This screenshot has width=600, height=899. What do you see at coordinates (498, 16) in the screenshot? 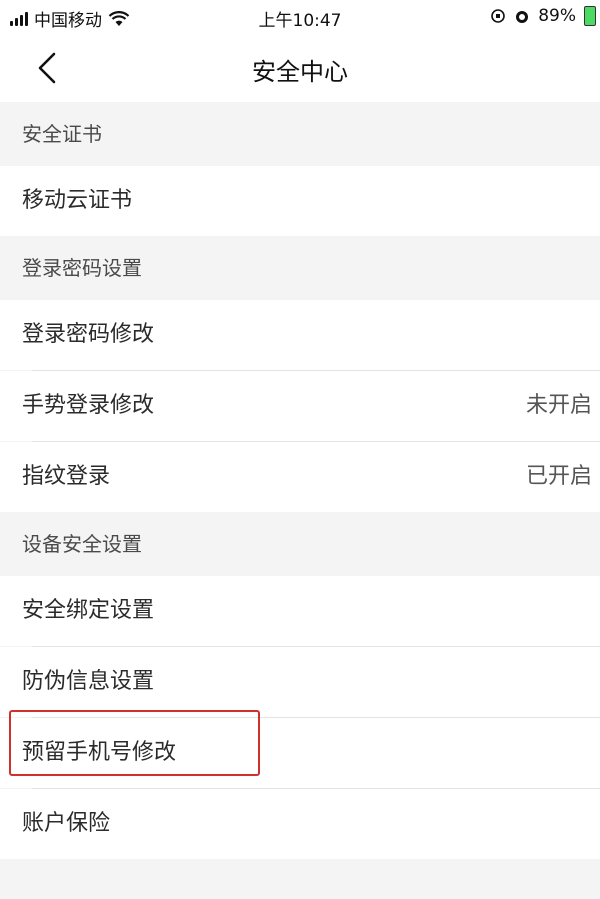
I see `rotation-lock-icon` at bounding box center [498, 16].